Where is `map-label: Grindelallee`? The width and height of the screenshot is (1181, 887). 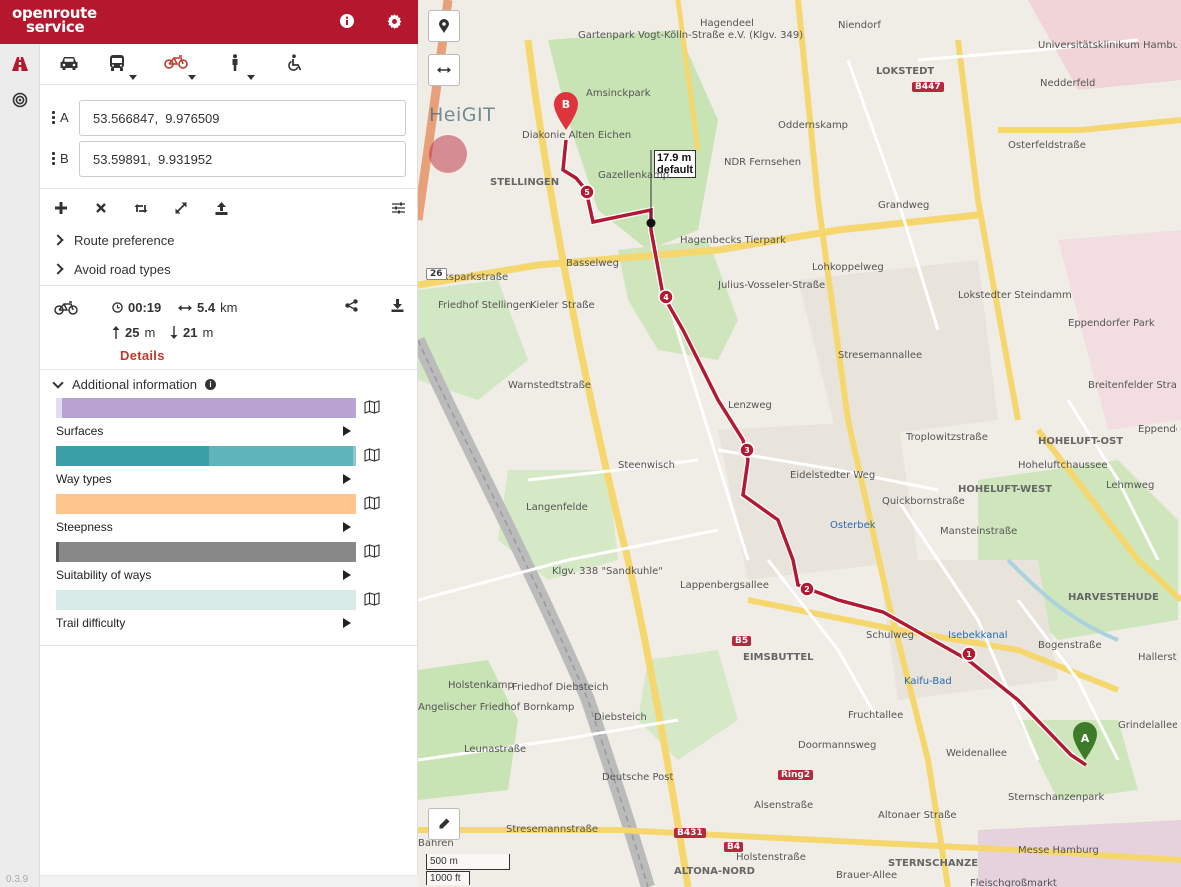
map-label: Grindelallee is located at coordinates (1147, 725).